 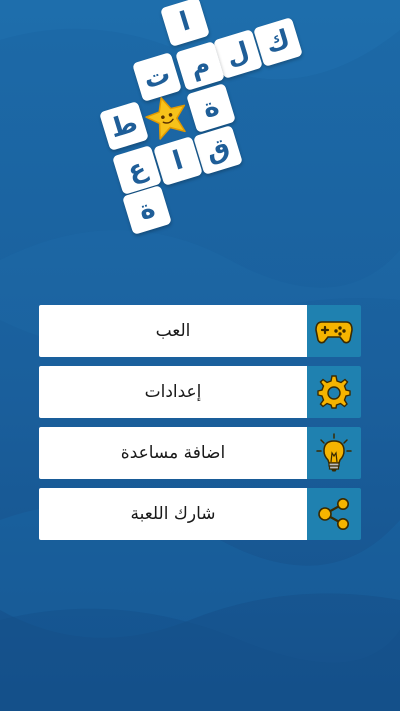 I want to click on menu-row-play: العب, so click(x=200, y=331).